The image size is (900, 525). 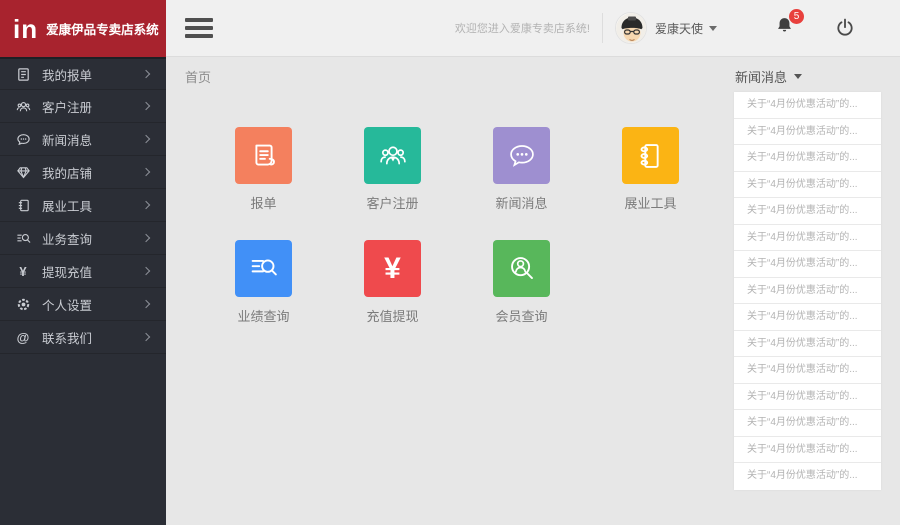 What do you see at coordinates (67, 140) in the screenshot?
I see `sidebar-item-label: 新闻消息` at bounding box center [67, 140].